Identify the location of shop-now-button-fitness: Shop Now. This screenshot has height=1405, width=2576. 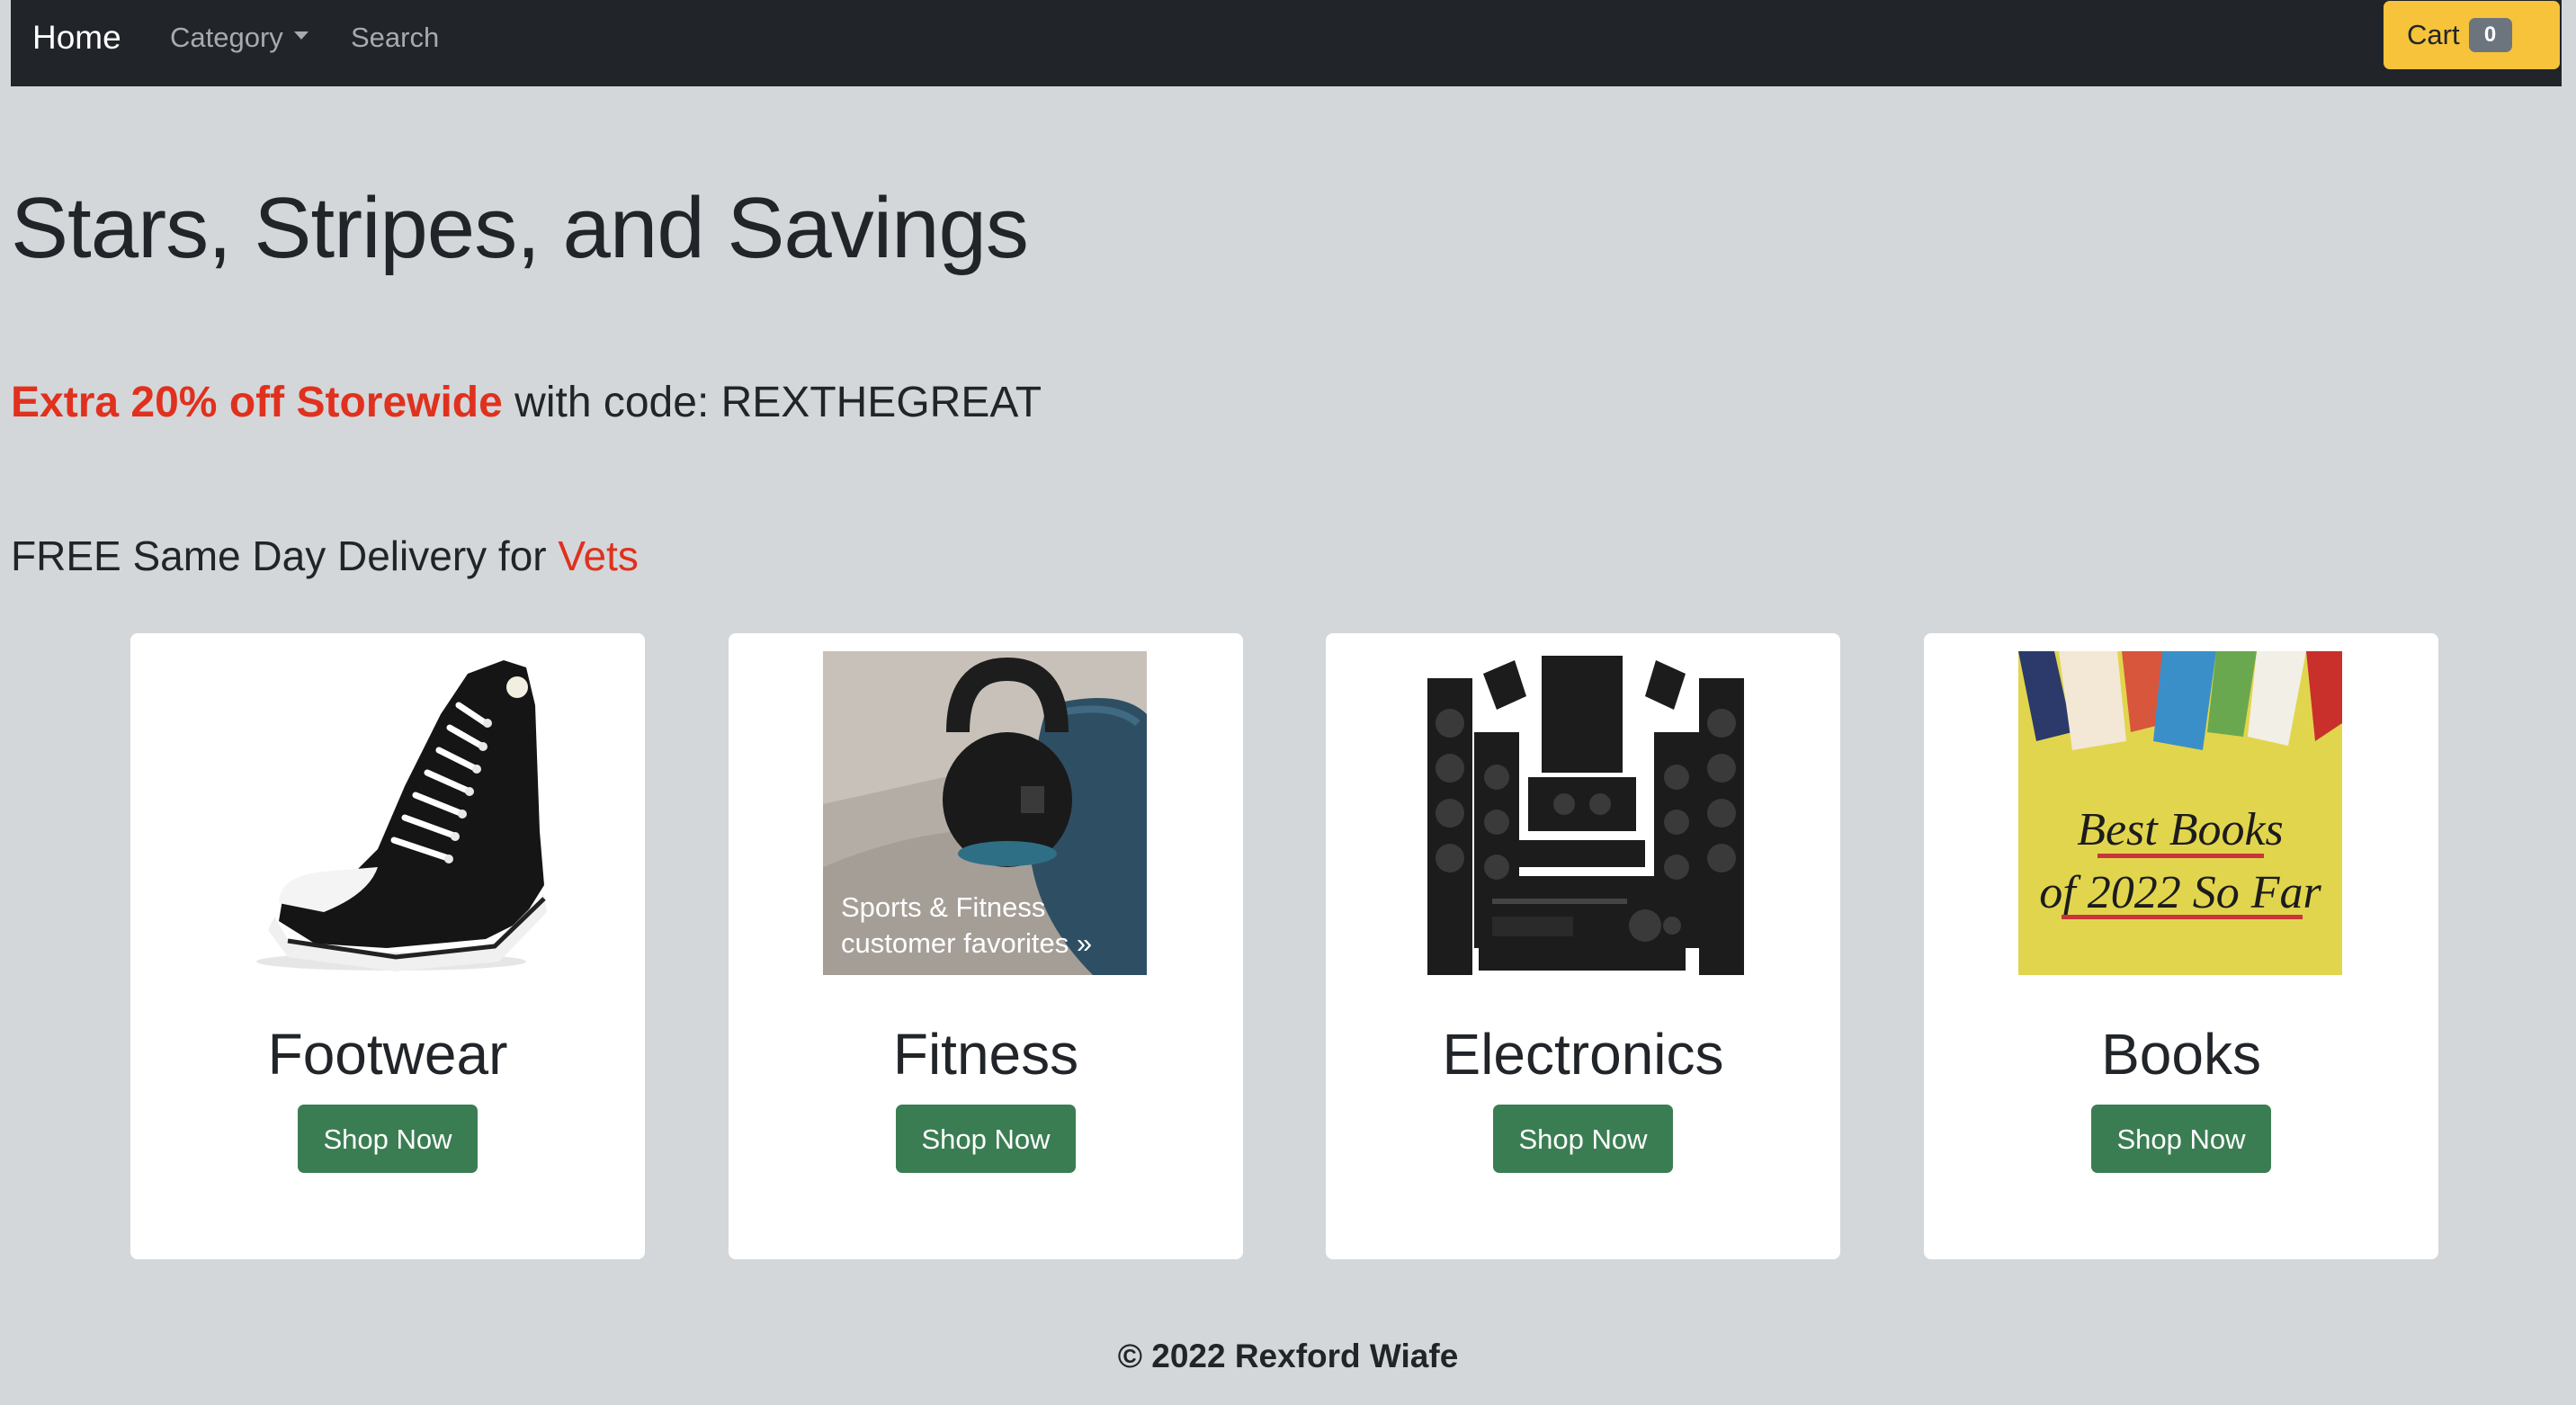
(986, 1139).